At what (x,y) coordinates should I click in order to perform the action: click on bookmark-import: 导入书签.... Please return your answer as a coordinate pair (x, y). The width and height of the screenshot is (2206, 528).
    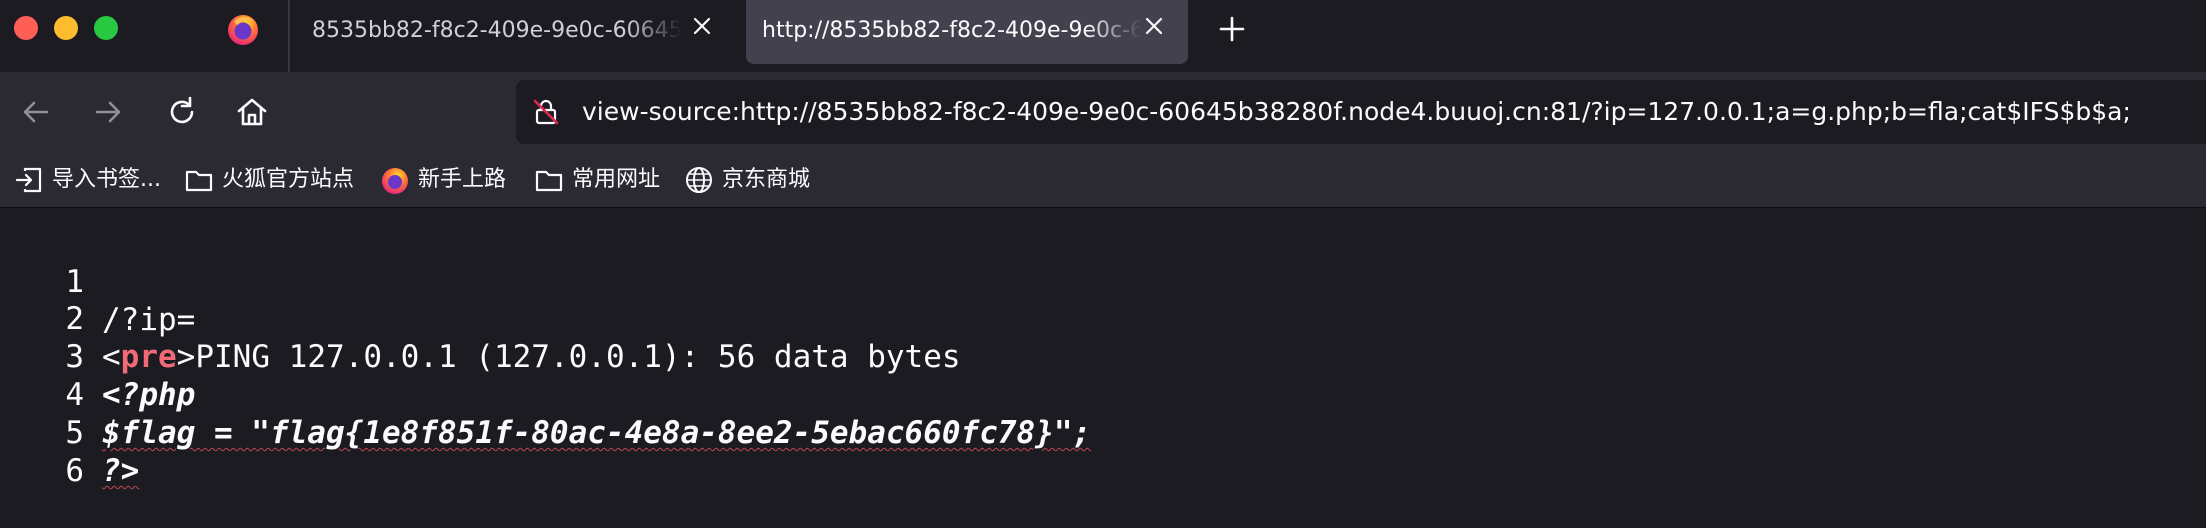
    Looking at the image, I should click on (87, 180).